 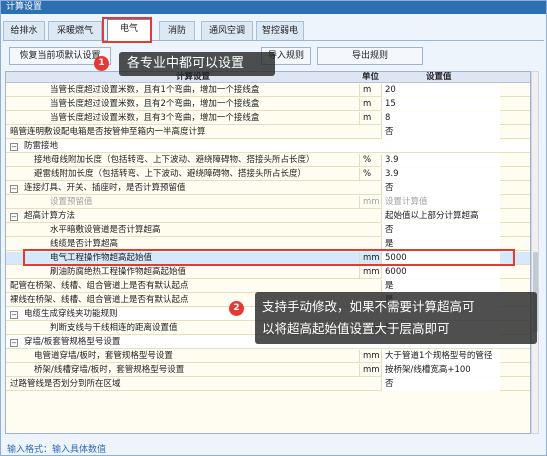 What do you see at coordinates (268, 90) in the screenshot?
I see `table-row: 当管长度超过设置米数，且有1个弯曲，增加一个接线盒 m 20` at bounding box center [268, 90].